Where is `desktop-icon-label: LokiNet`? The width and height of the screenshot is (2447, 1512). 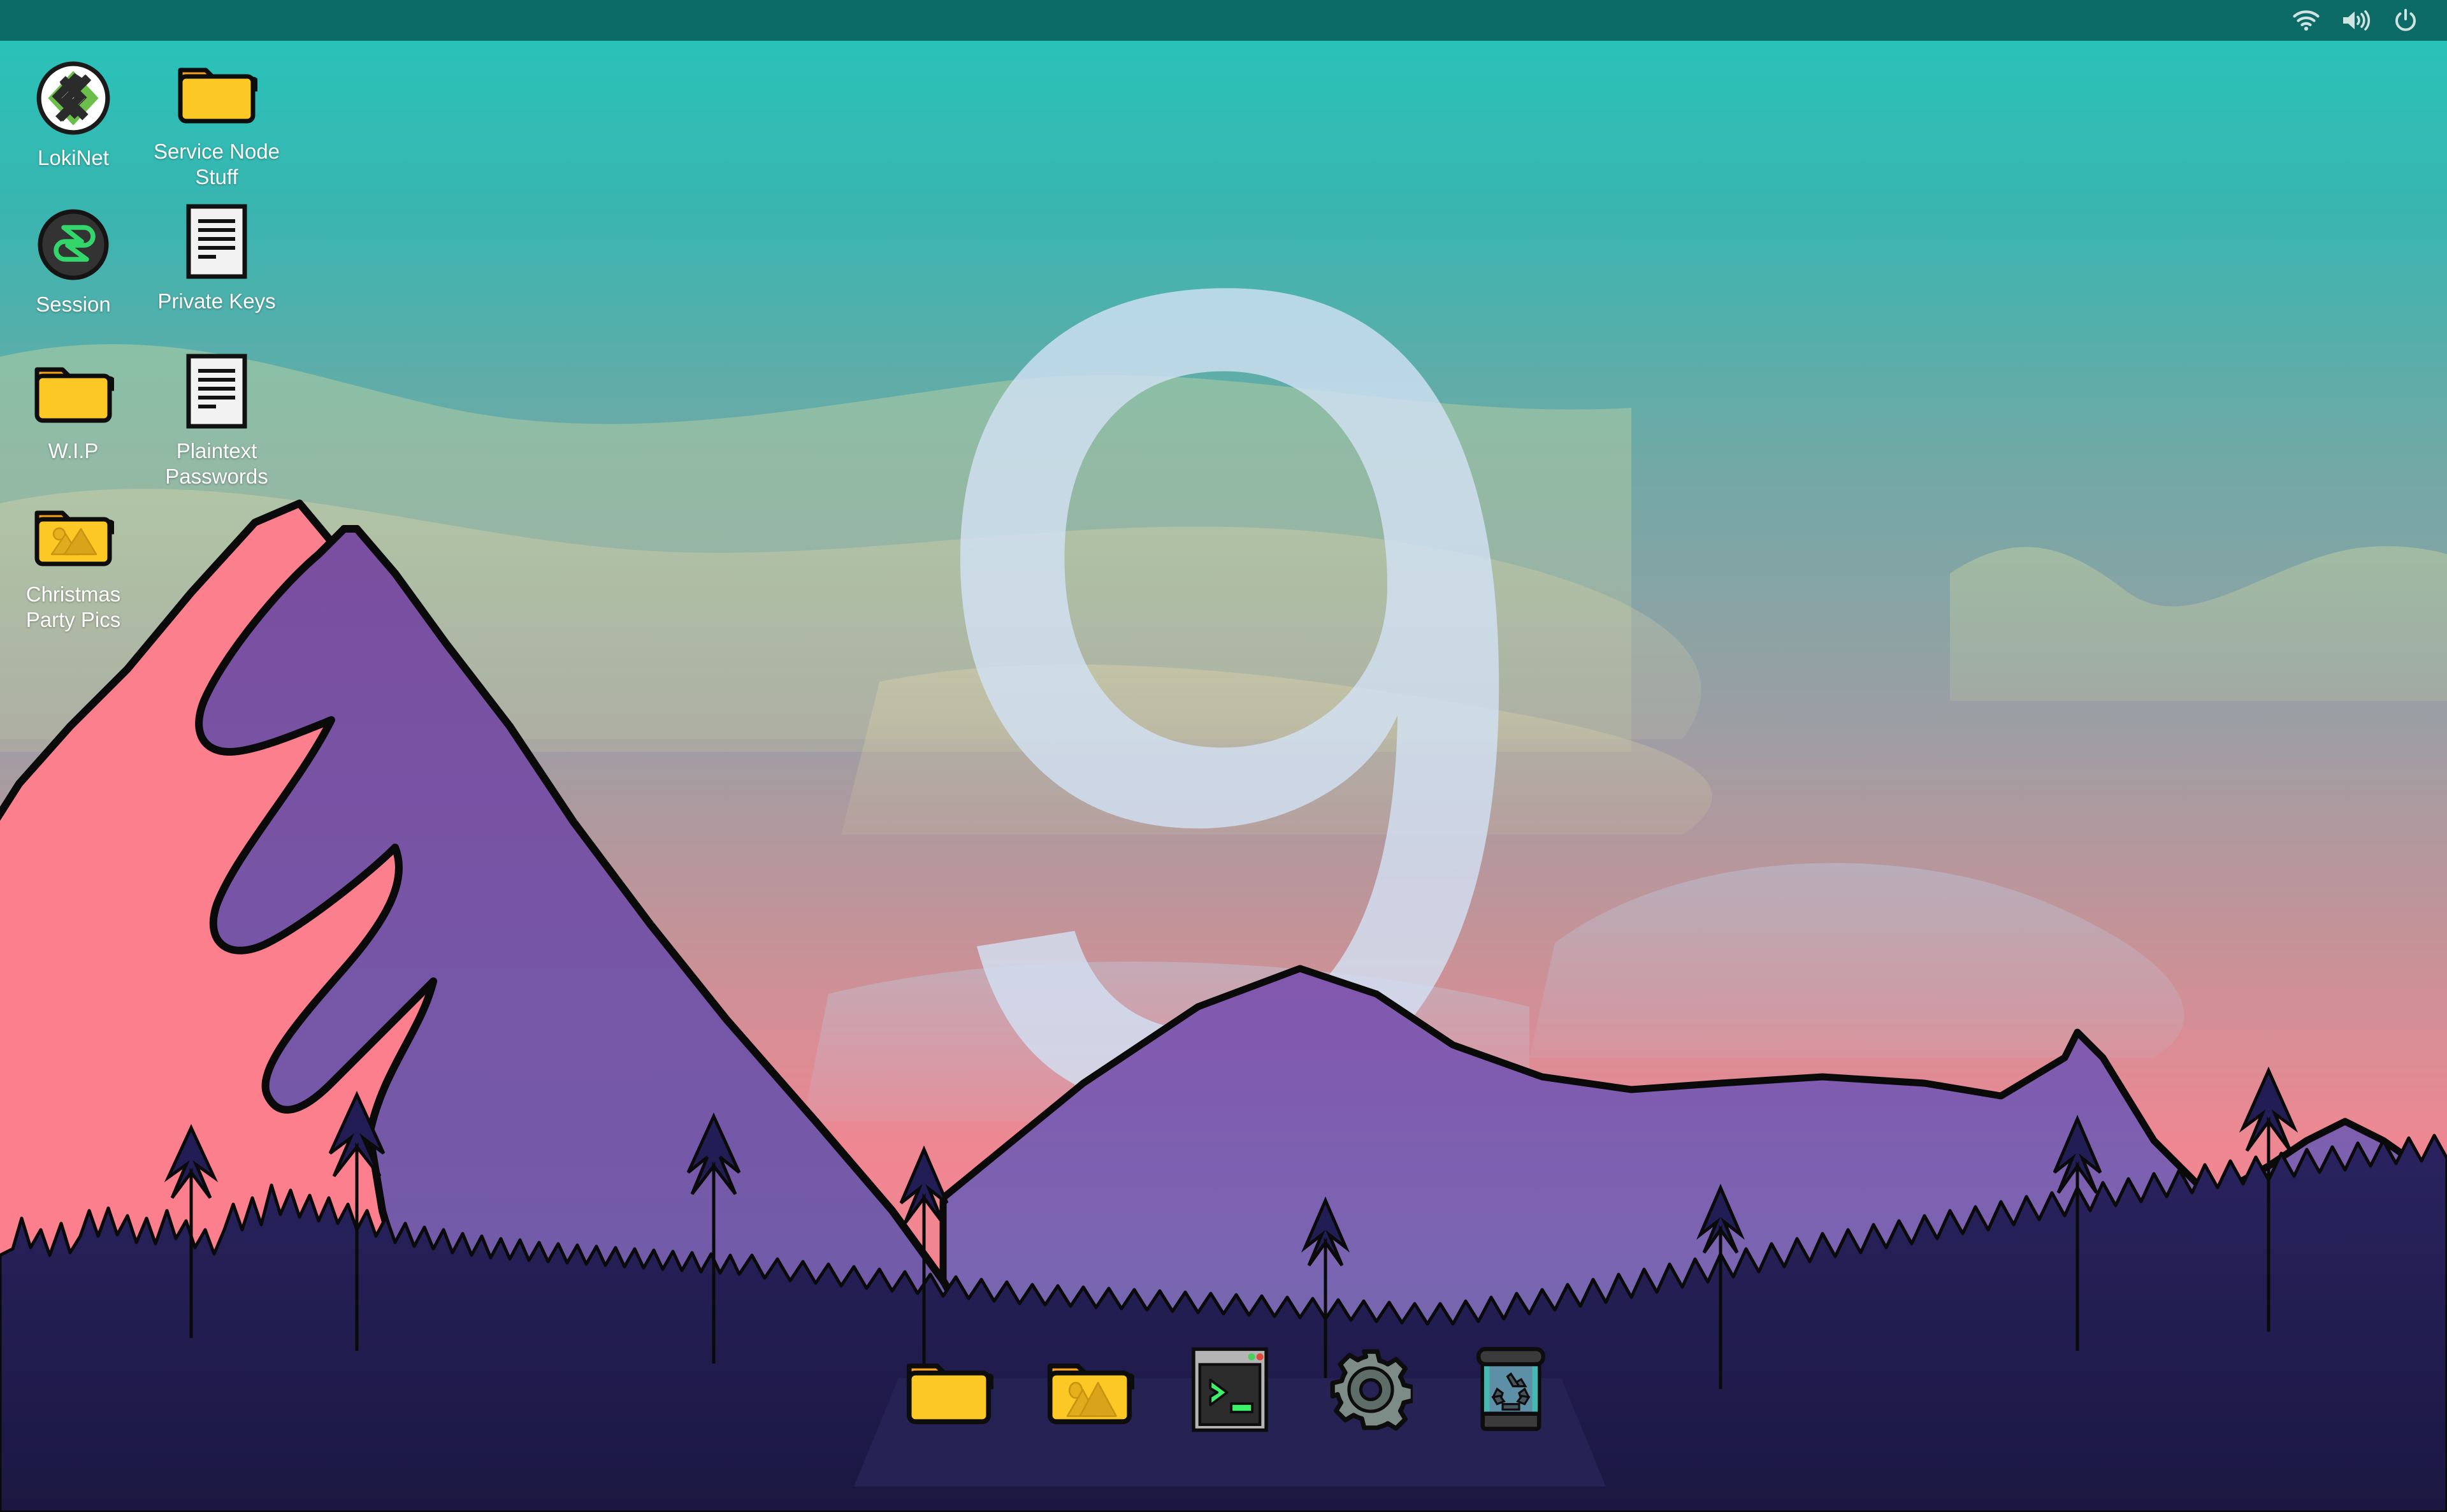
desktop-icon-label: LokiNet is located at coordinates (73, 157).